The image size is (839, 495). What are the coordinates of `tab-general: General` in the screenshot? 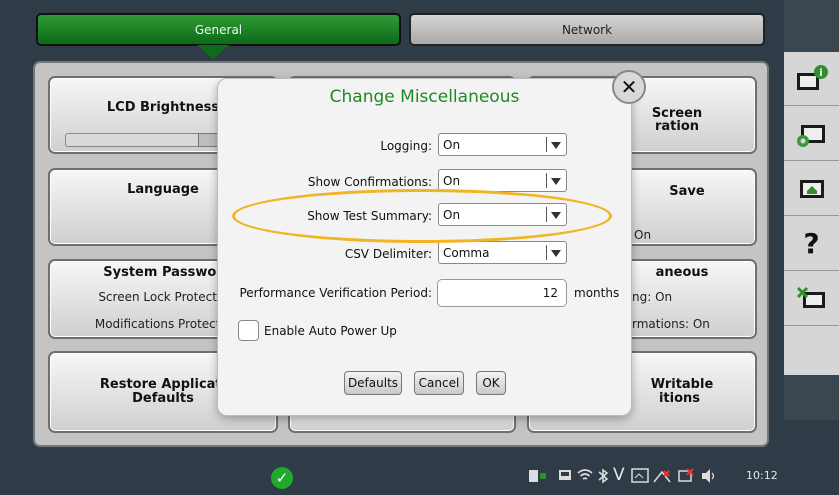 It's located at (218, 29).